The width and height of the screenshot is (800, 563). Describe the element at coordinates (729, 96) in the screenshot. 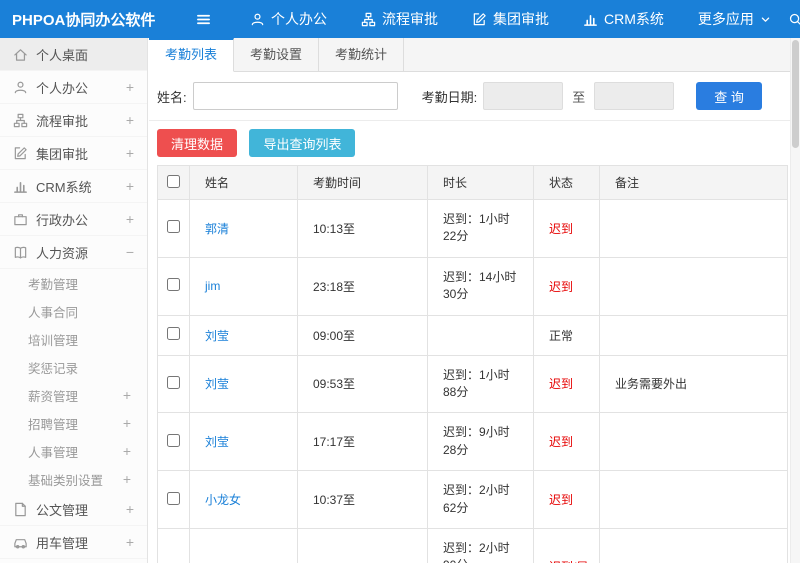

I see `search-button: 查 询` at that location.